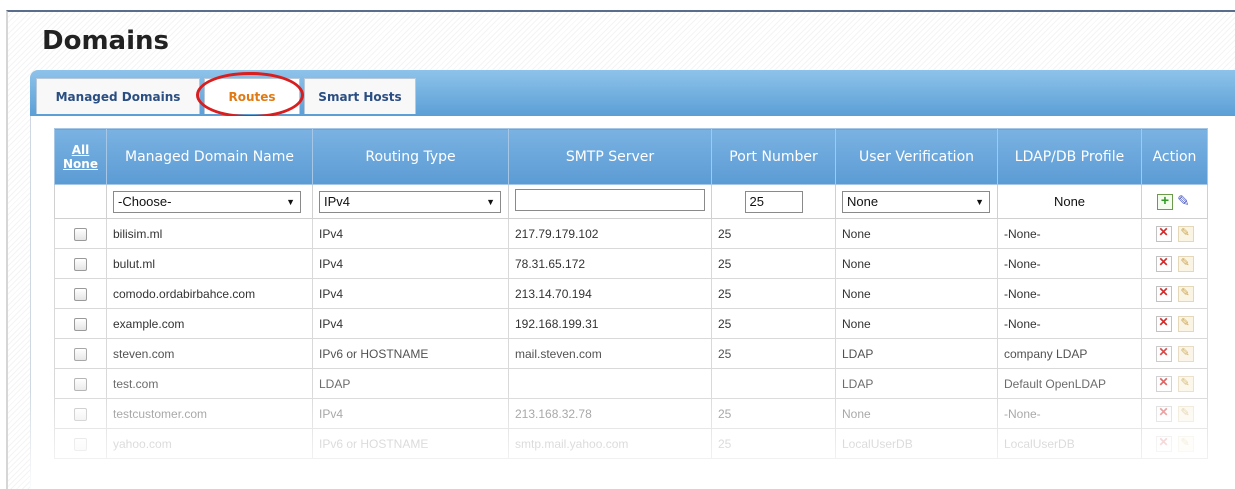  What do you see at coordinates (410, 201) in the screenshot?
I see `routing-type-select: IPv4 ▼` at bounding box center [410, 201].